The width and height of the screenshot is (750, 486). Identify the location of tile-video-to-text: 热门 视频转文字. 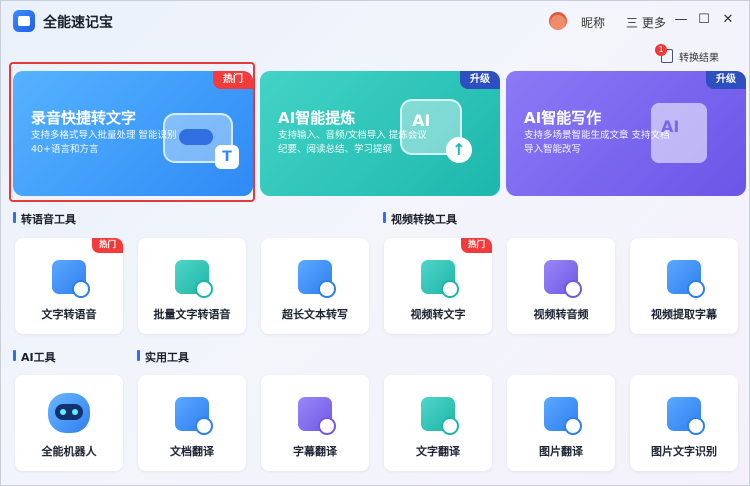
(438, 286).